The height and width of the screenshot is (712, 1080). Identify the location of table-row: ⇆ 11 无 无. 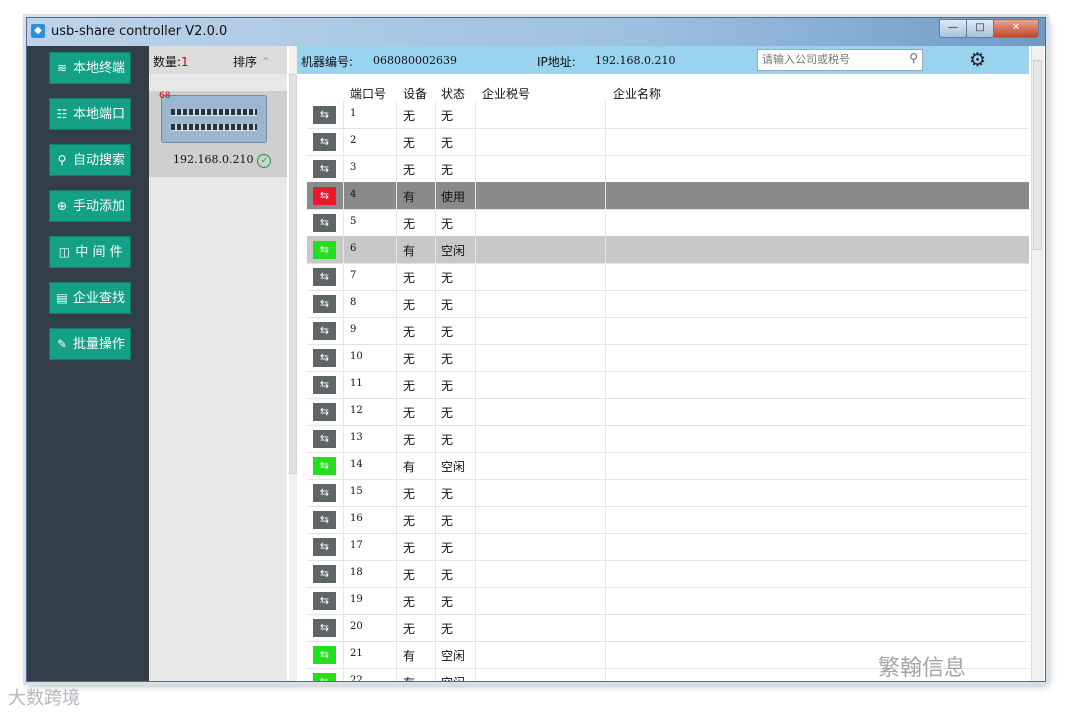
(668, 385).